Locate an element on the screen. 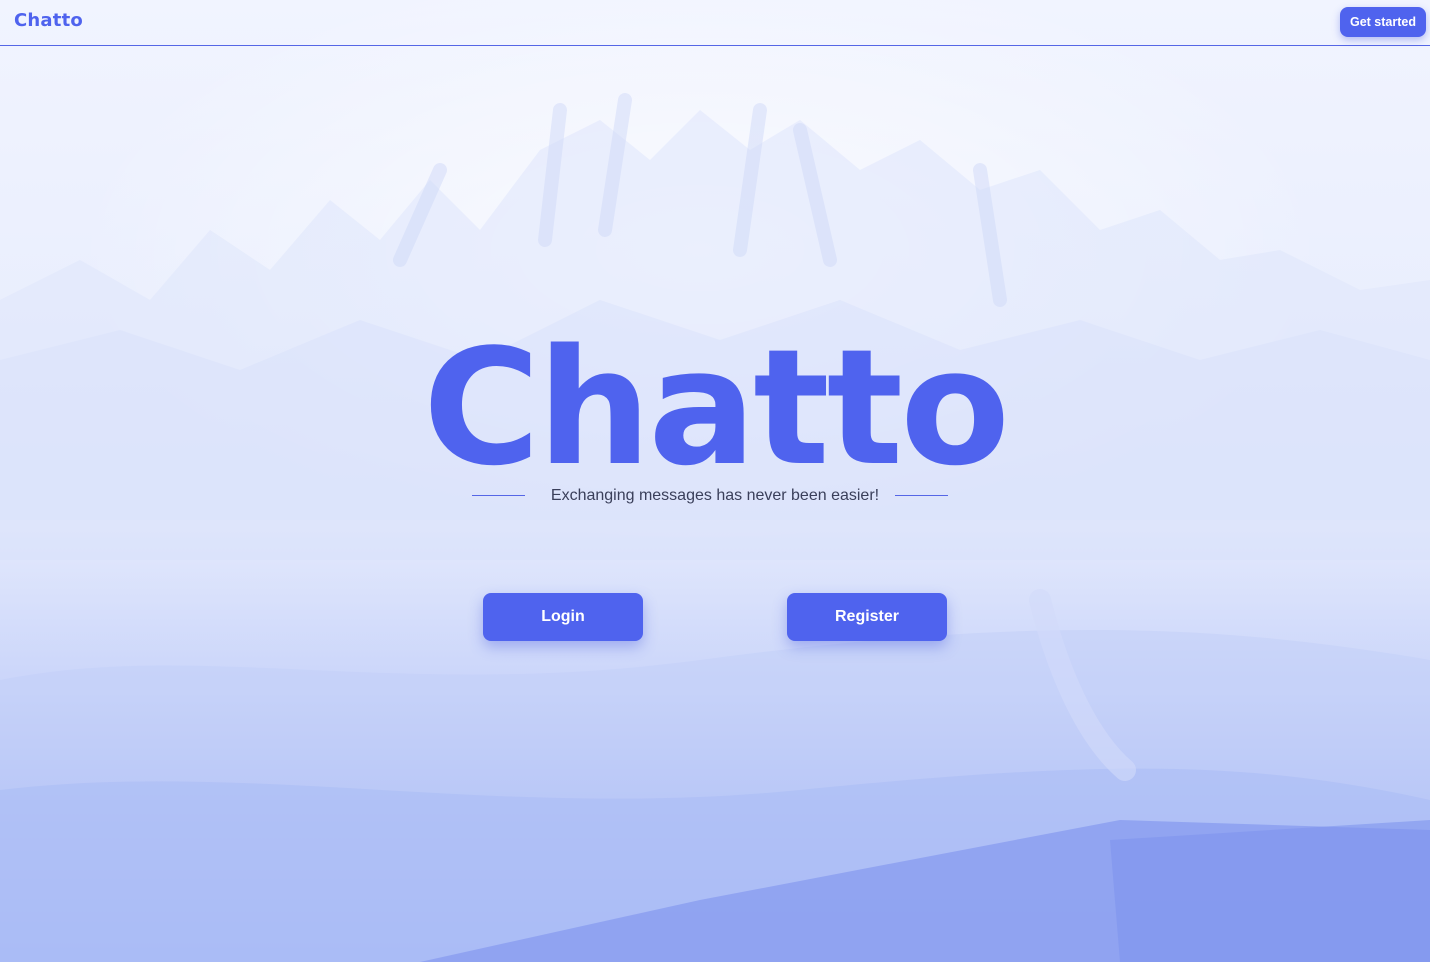  subtitle-divider-right is located at coordinates (921, 495).